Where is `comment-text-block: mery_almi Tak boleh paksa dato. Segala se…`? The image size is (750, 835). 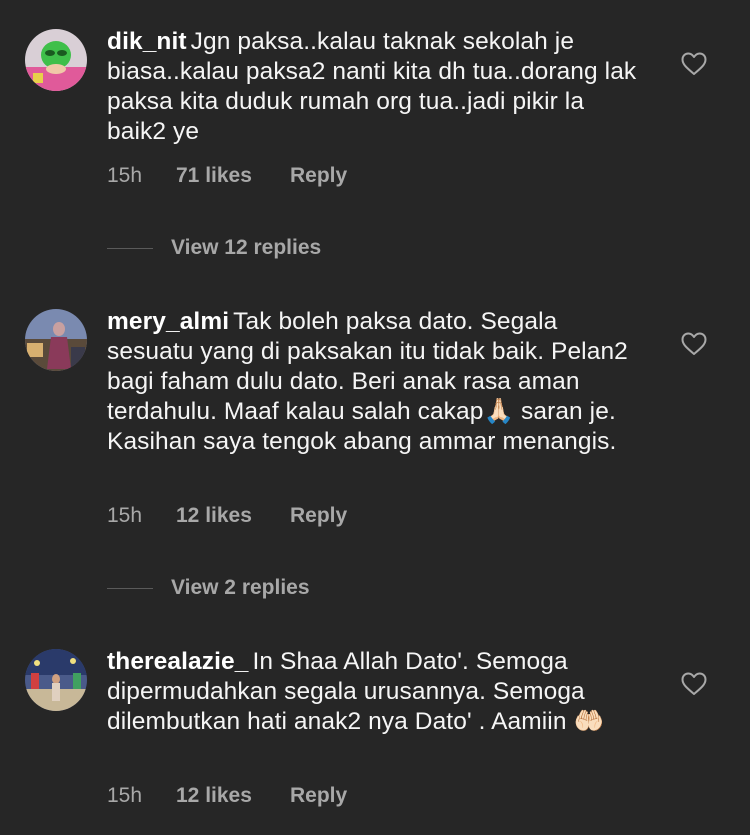
comment-text-block: mery_almi Tak boleh paksa dato. Segala se… is located at coordinates (377, 382).